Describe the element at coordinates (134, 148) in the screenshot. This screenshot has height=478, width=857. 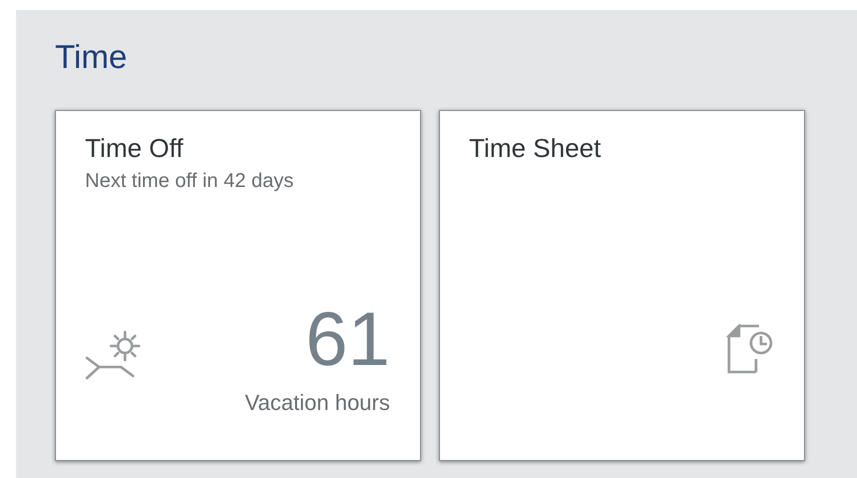
I see `tile-title: Time Off` at that location.